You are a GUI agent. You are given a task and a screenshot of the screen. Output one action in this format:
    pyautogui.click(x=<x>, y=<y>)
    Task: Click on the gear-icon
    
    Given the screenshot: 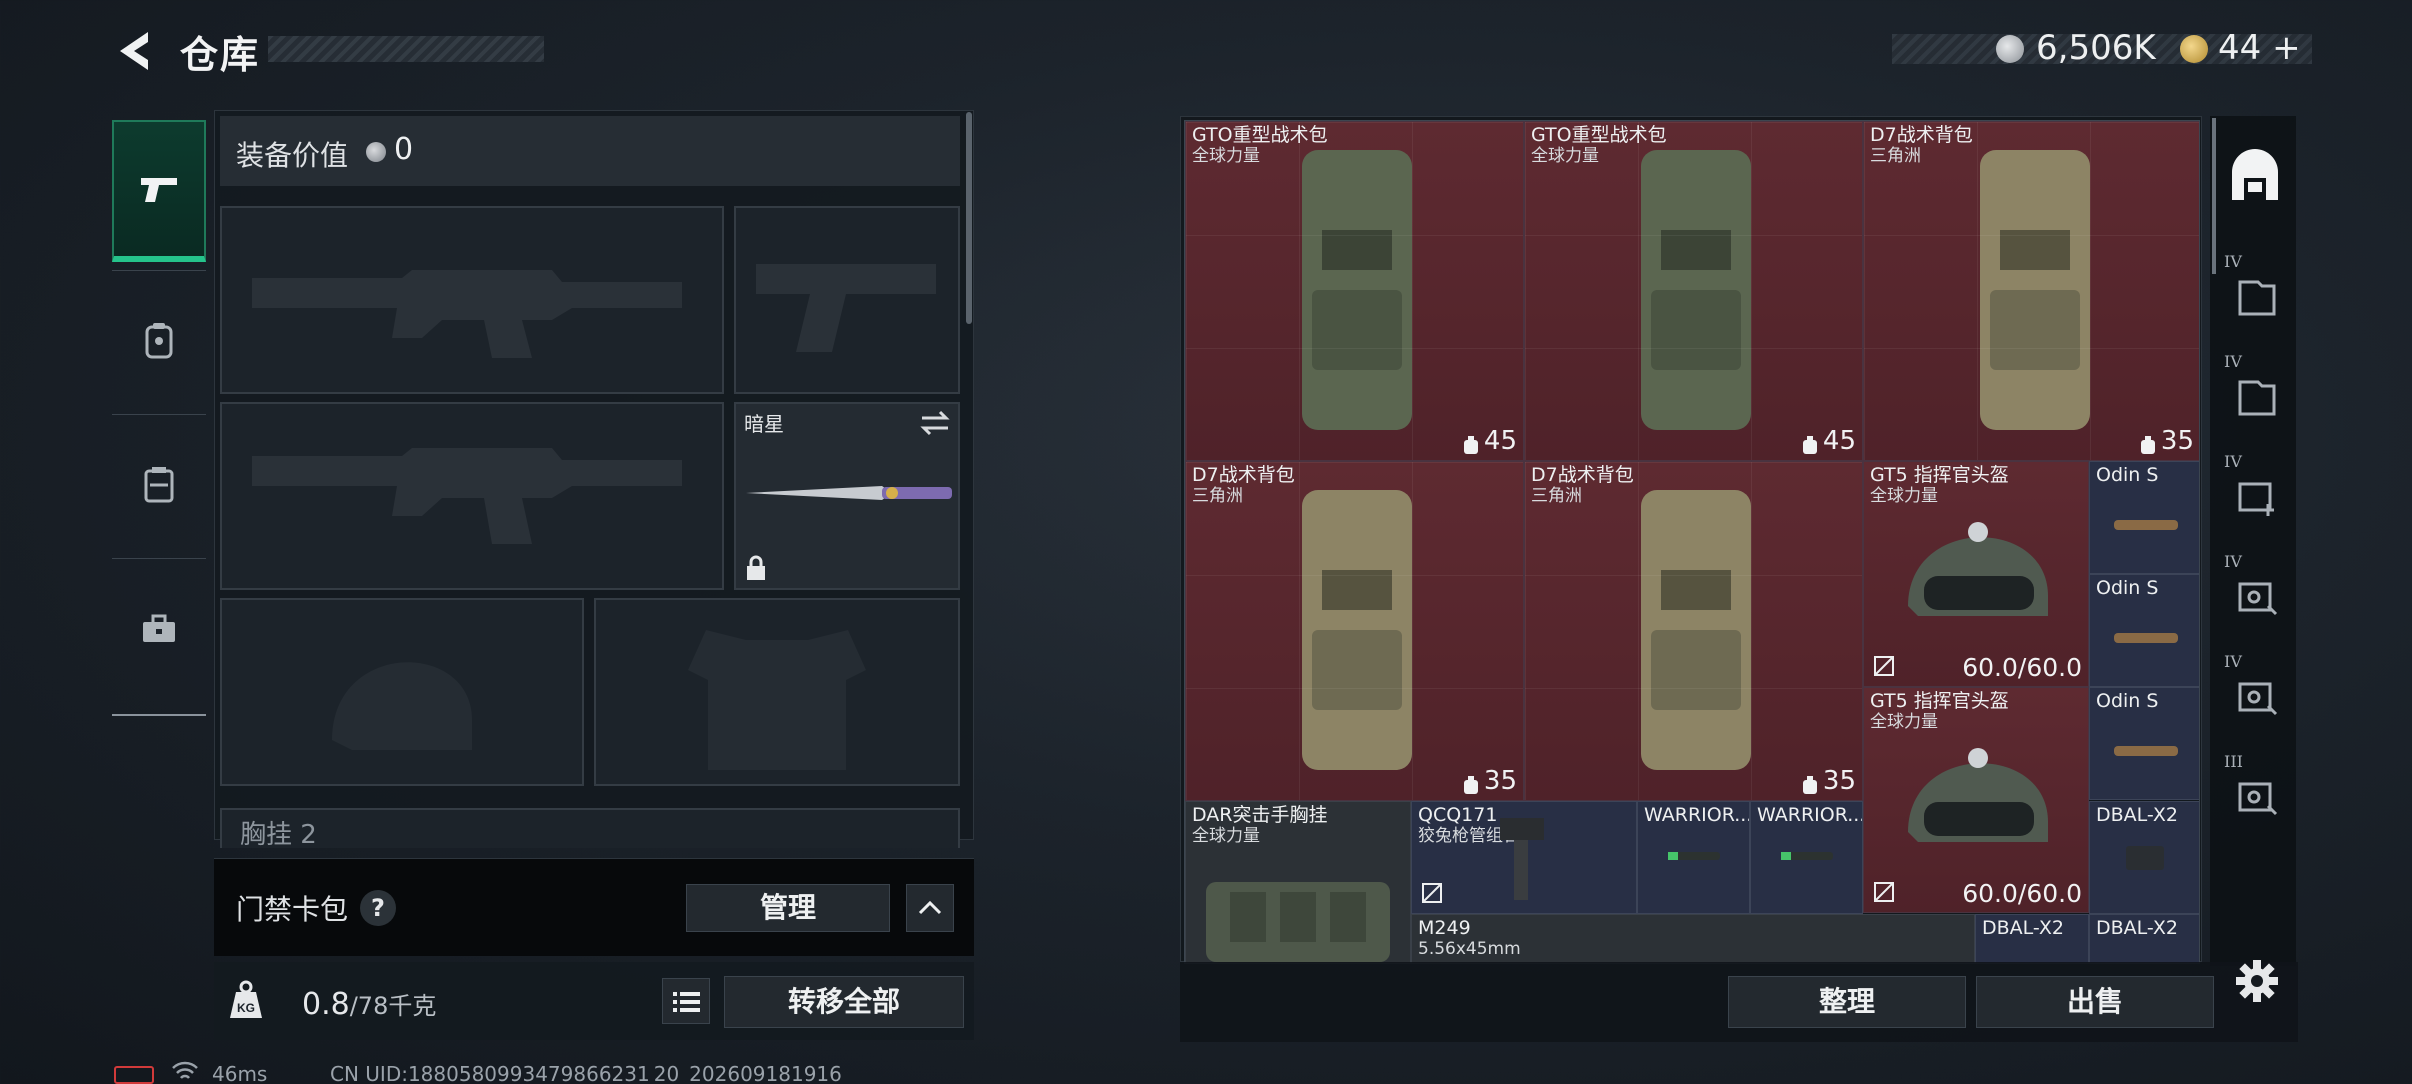 What is the action you would take?
    pyautogui.click(x=2257, y=981)
    